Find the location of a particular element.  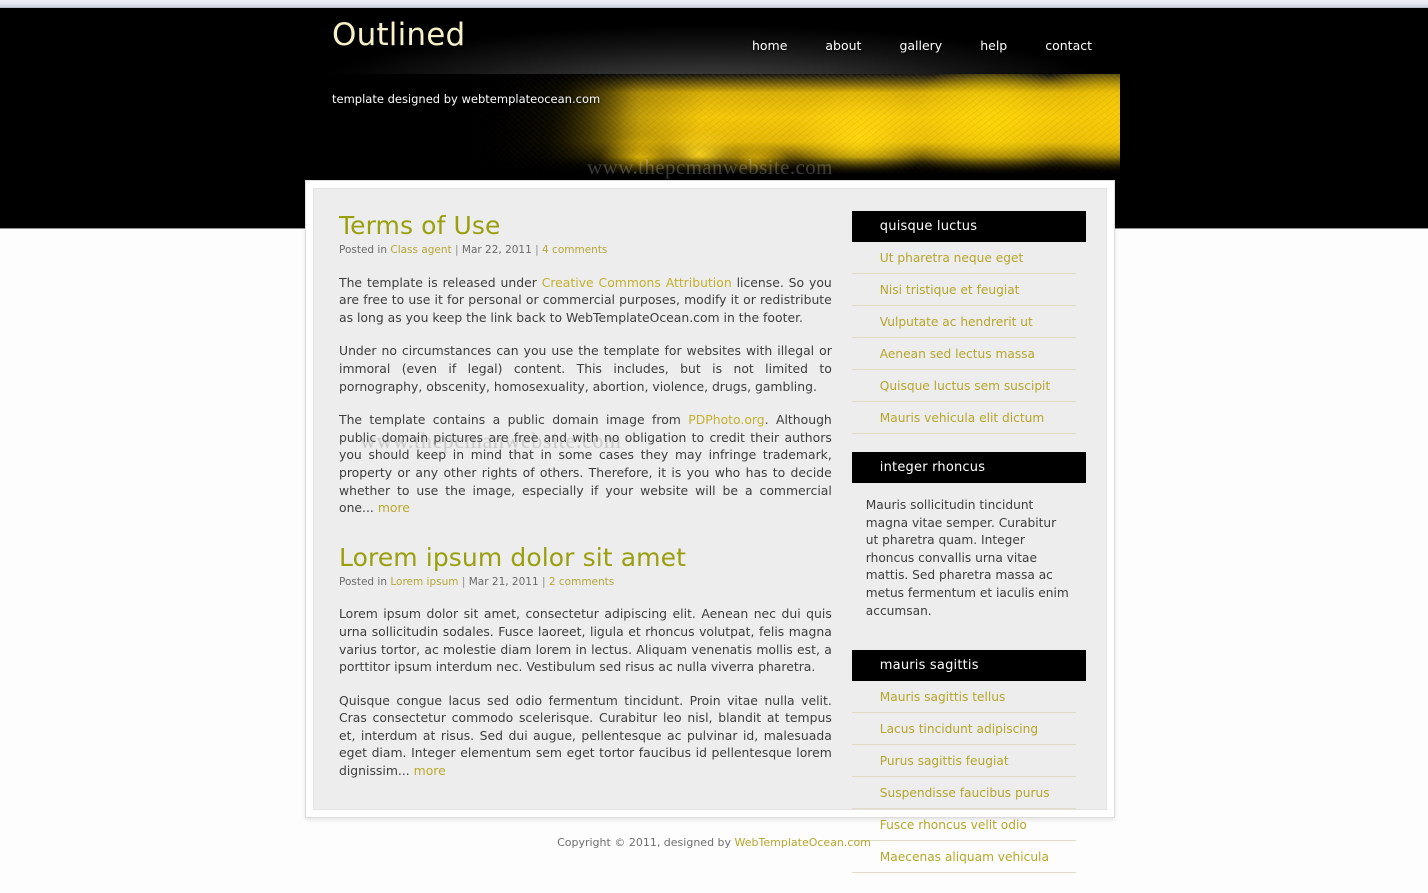

nav-item-gallery: gallery is located at coordinates (920, 45).